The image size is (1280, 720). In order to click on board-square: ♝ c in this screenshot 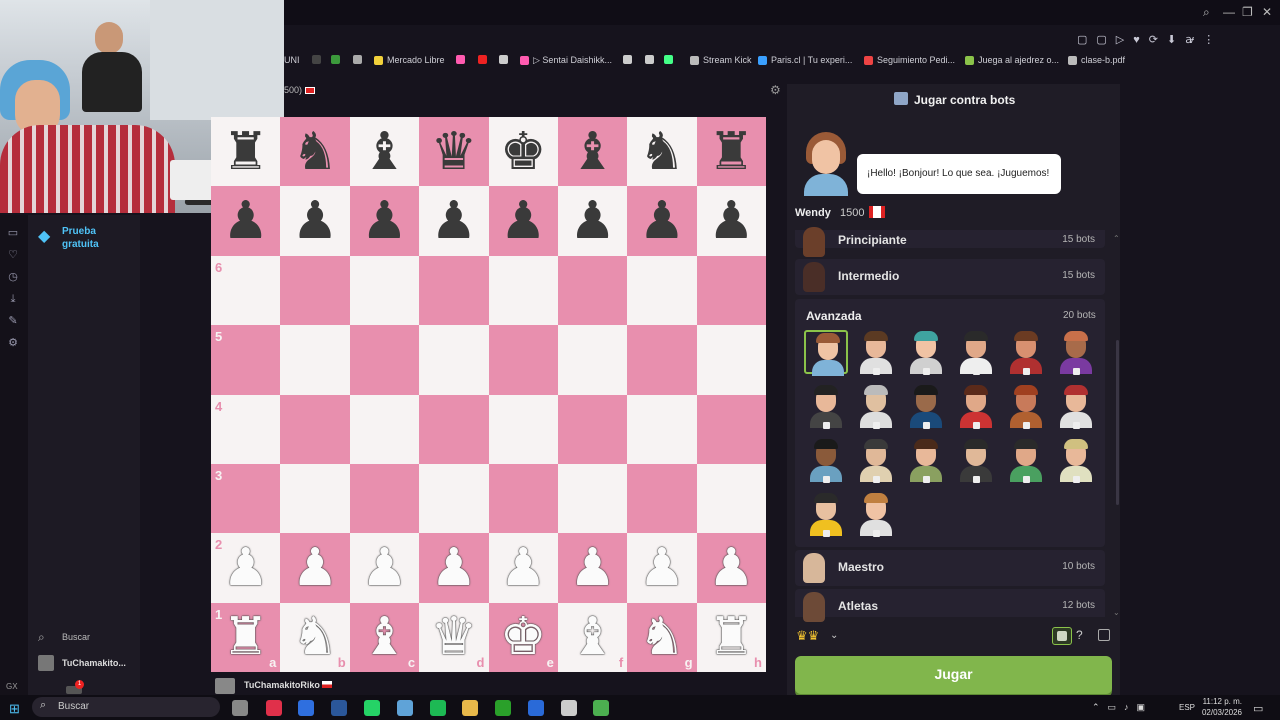, I will do `click(384, 637)`.